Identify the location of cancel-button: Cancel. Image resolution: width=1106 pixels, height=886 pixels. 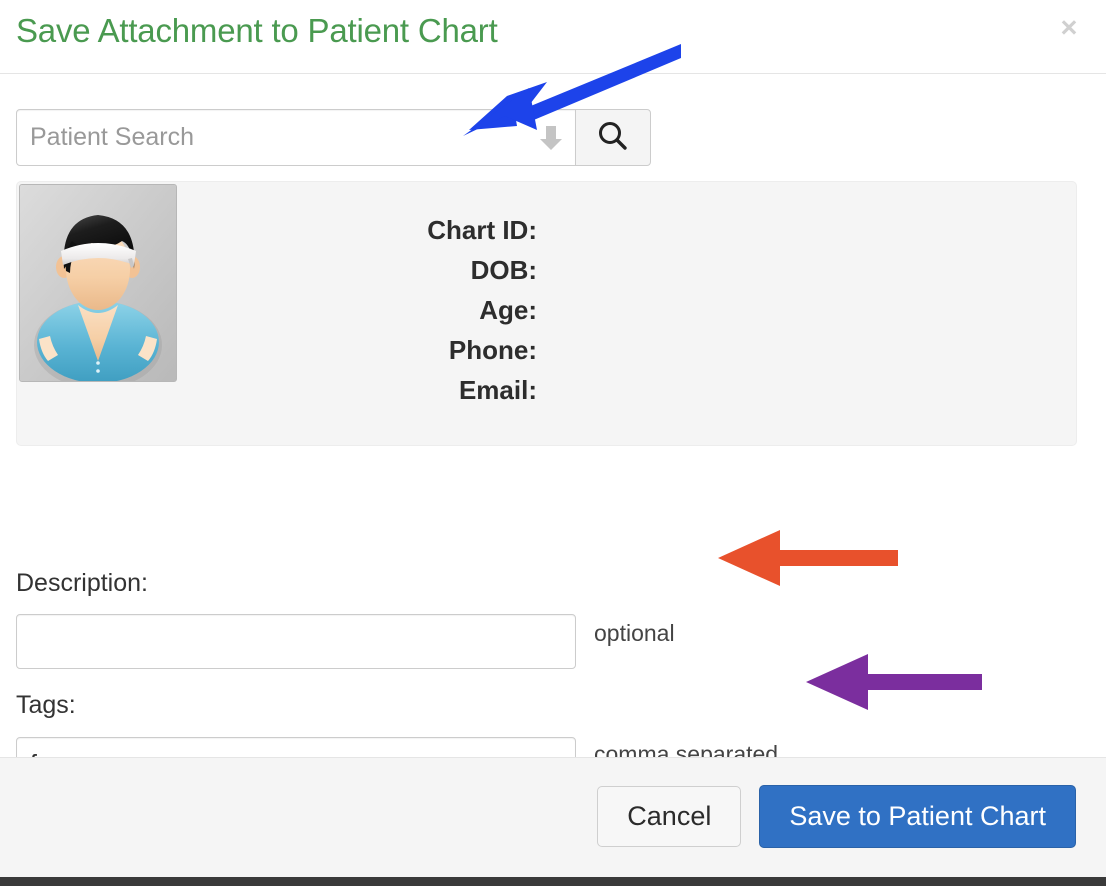
(669, 816).